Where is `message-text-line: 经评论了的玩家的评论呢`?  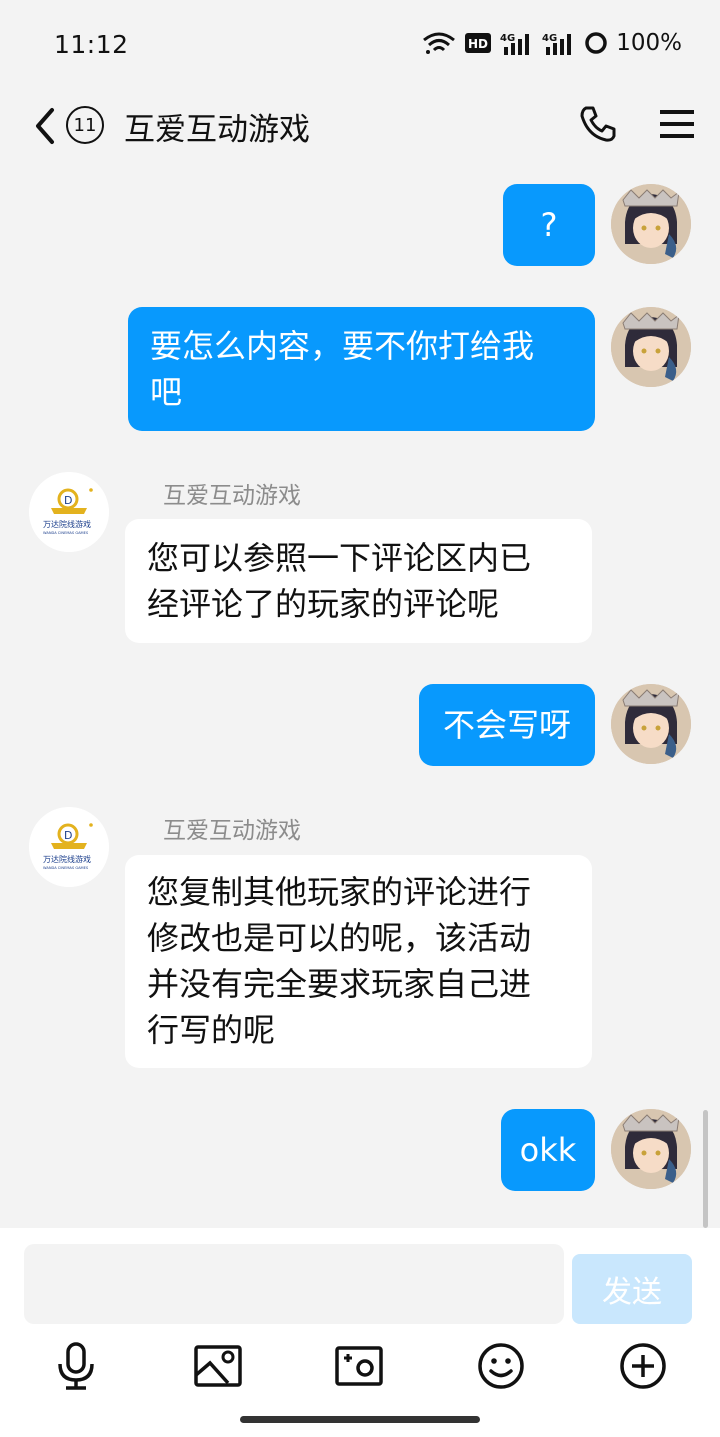
message-text-line: 经评论了的玩家的评论呢 is located at coordinates (323, 604).